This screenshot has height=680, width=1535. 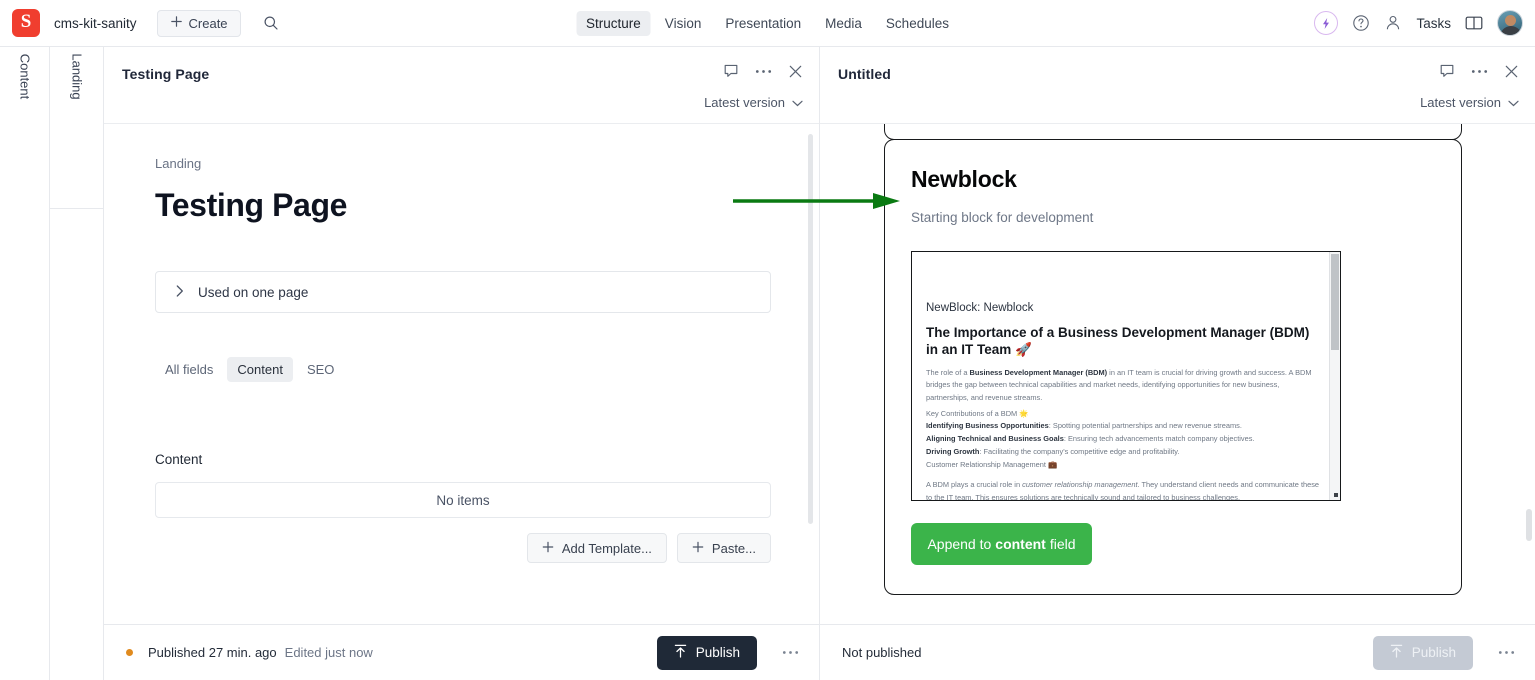 I want to click on nav-tab-structure: Structure, so click(x=613, y=23).